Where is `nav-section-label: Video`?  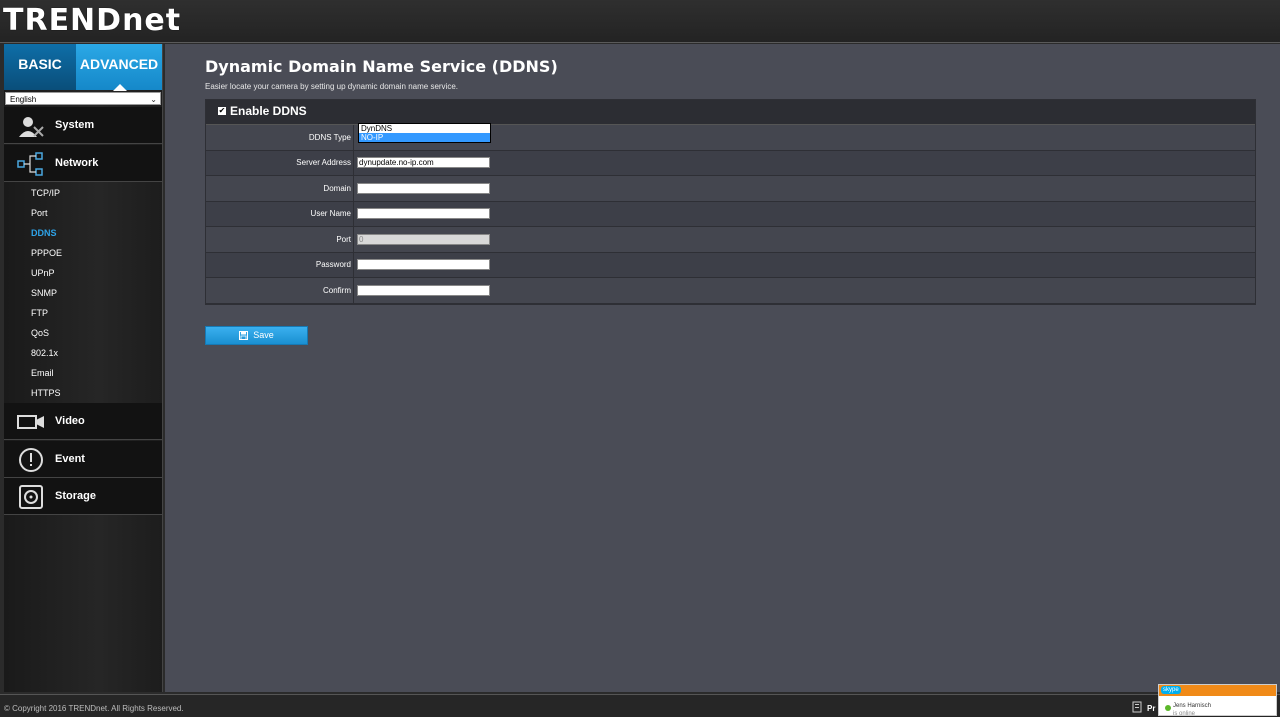 nav-section-label: Video is located at coordinates (70, 421).